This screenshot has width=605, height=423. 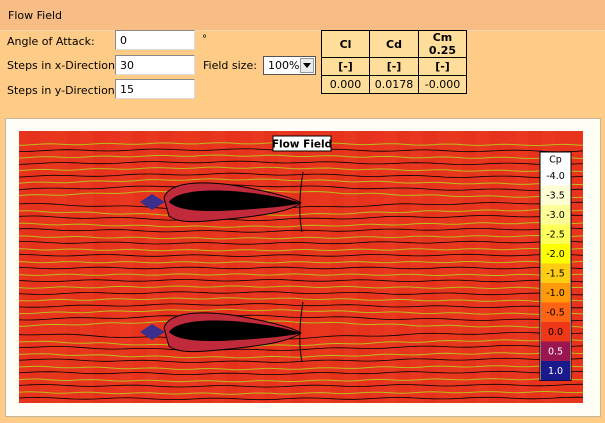 What do you see at coordinates (155, 40) in the screenshot?
I see `angle-of-attack-input` at bounding box center [155, 40].